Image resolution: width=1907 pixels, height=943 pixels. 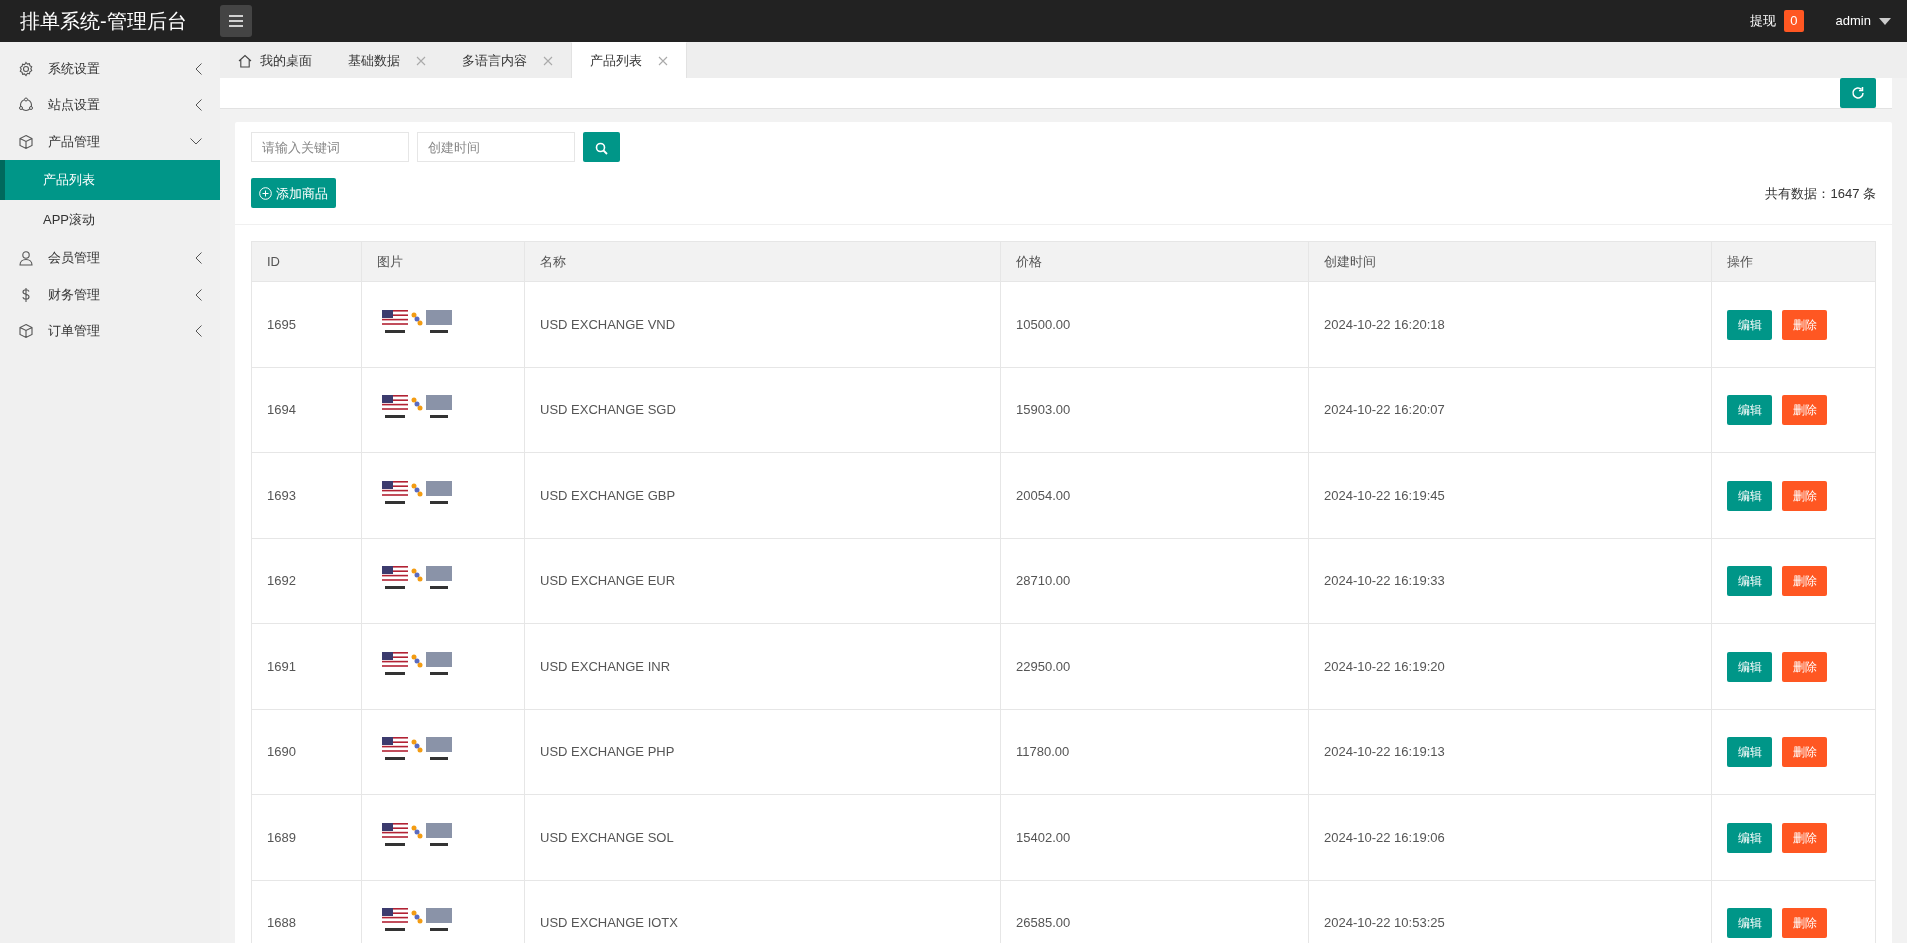 I want to click on table-cell: 2024-10-22 16:19:13, so click(x=1510, y=752).